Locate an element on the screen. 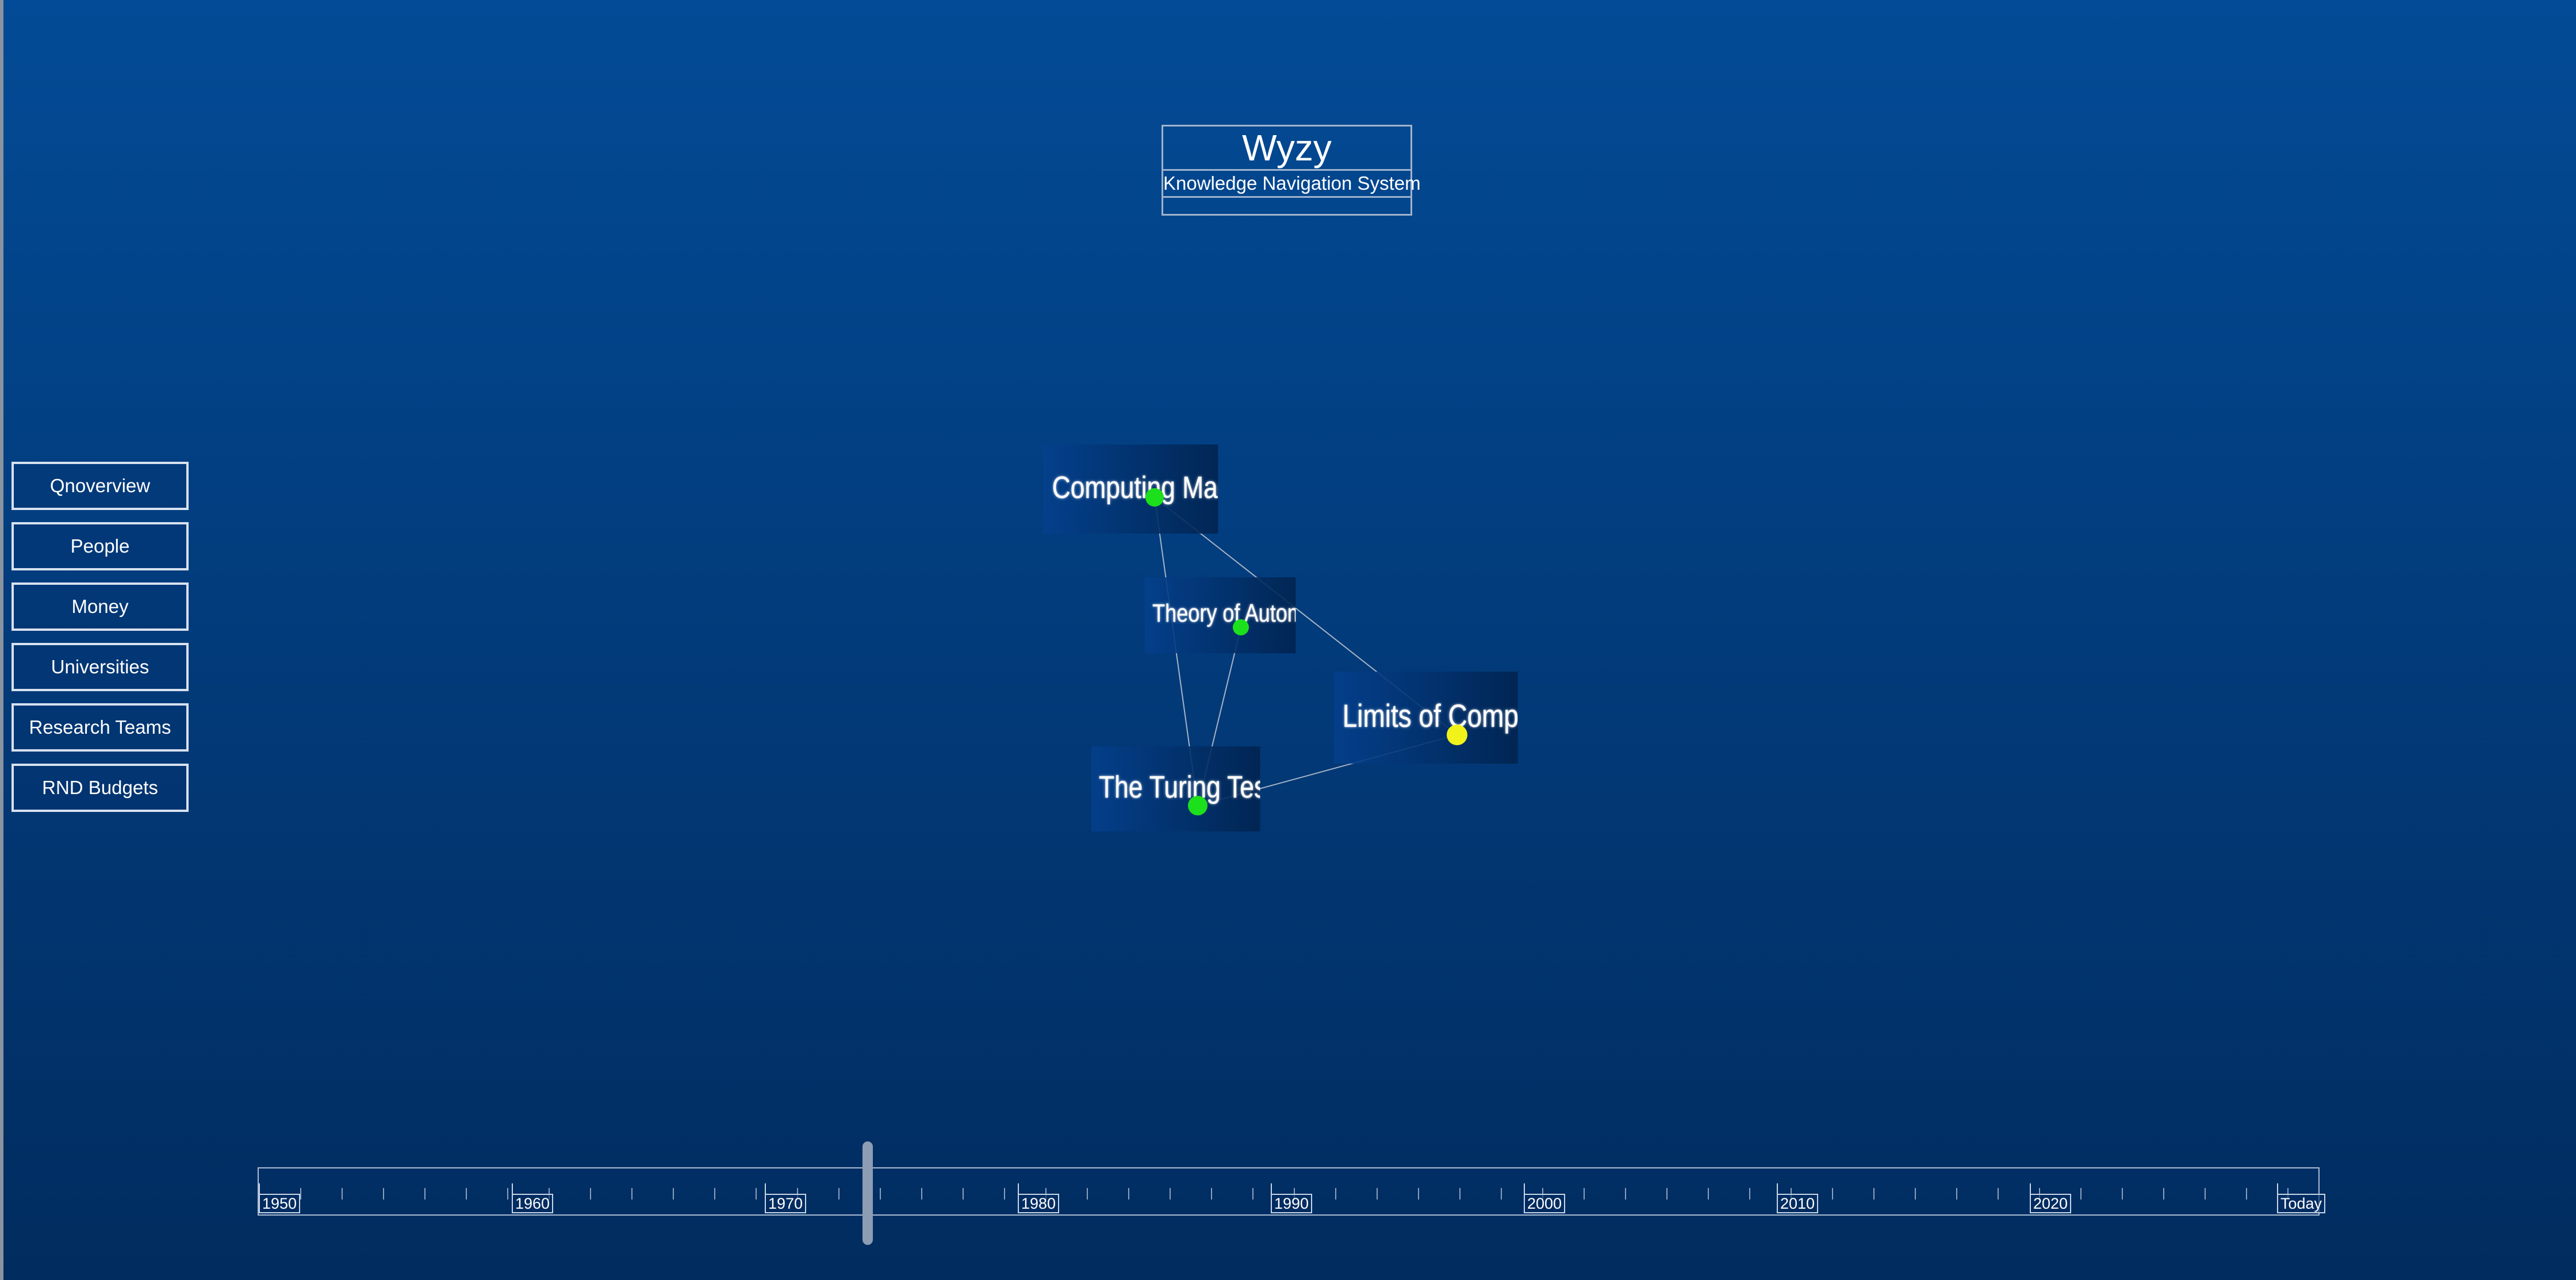  timeline-year-label: 1990 is located at coordinates (1292, 1203).